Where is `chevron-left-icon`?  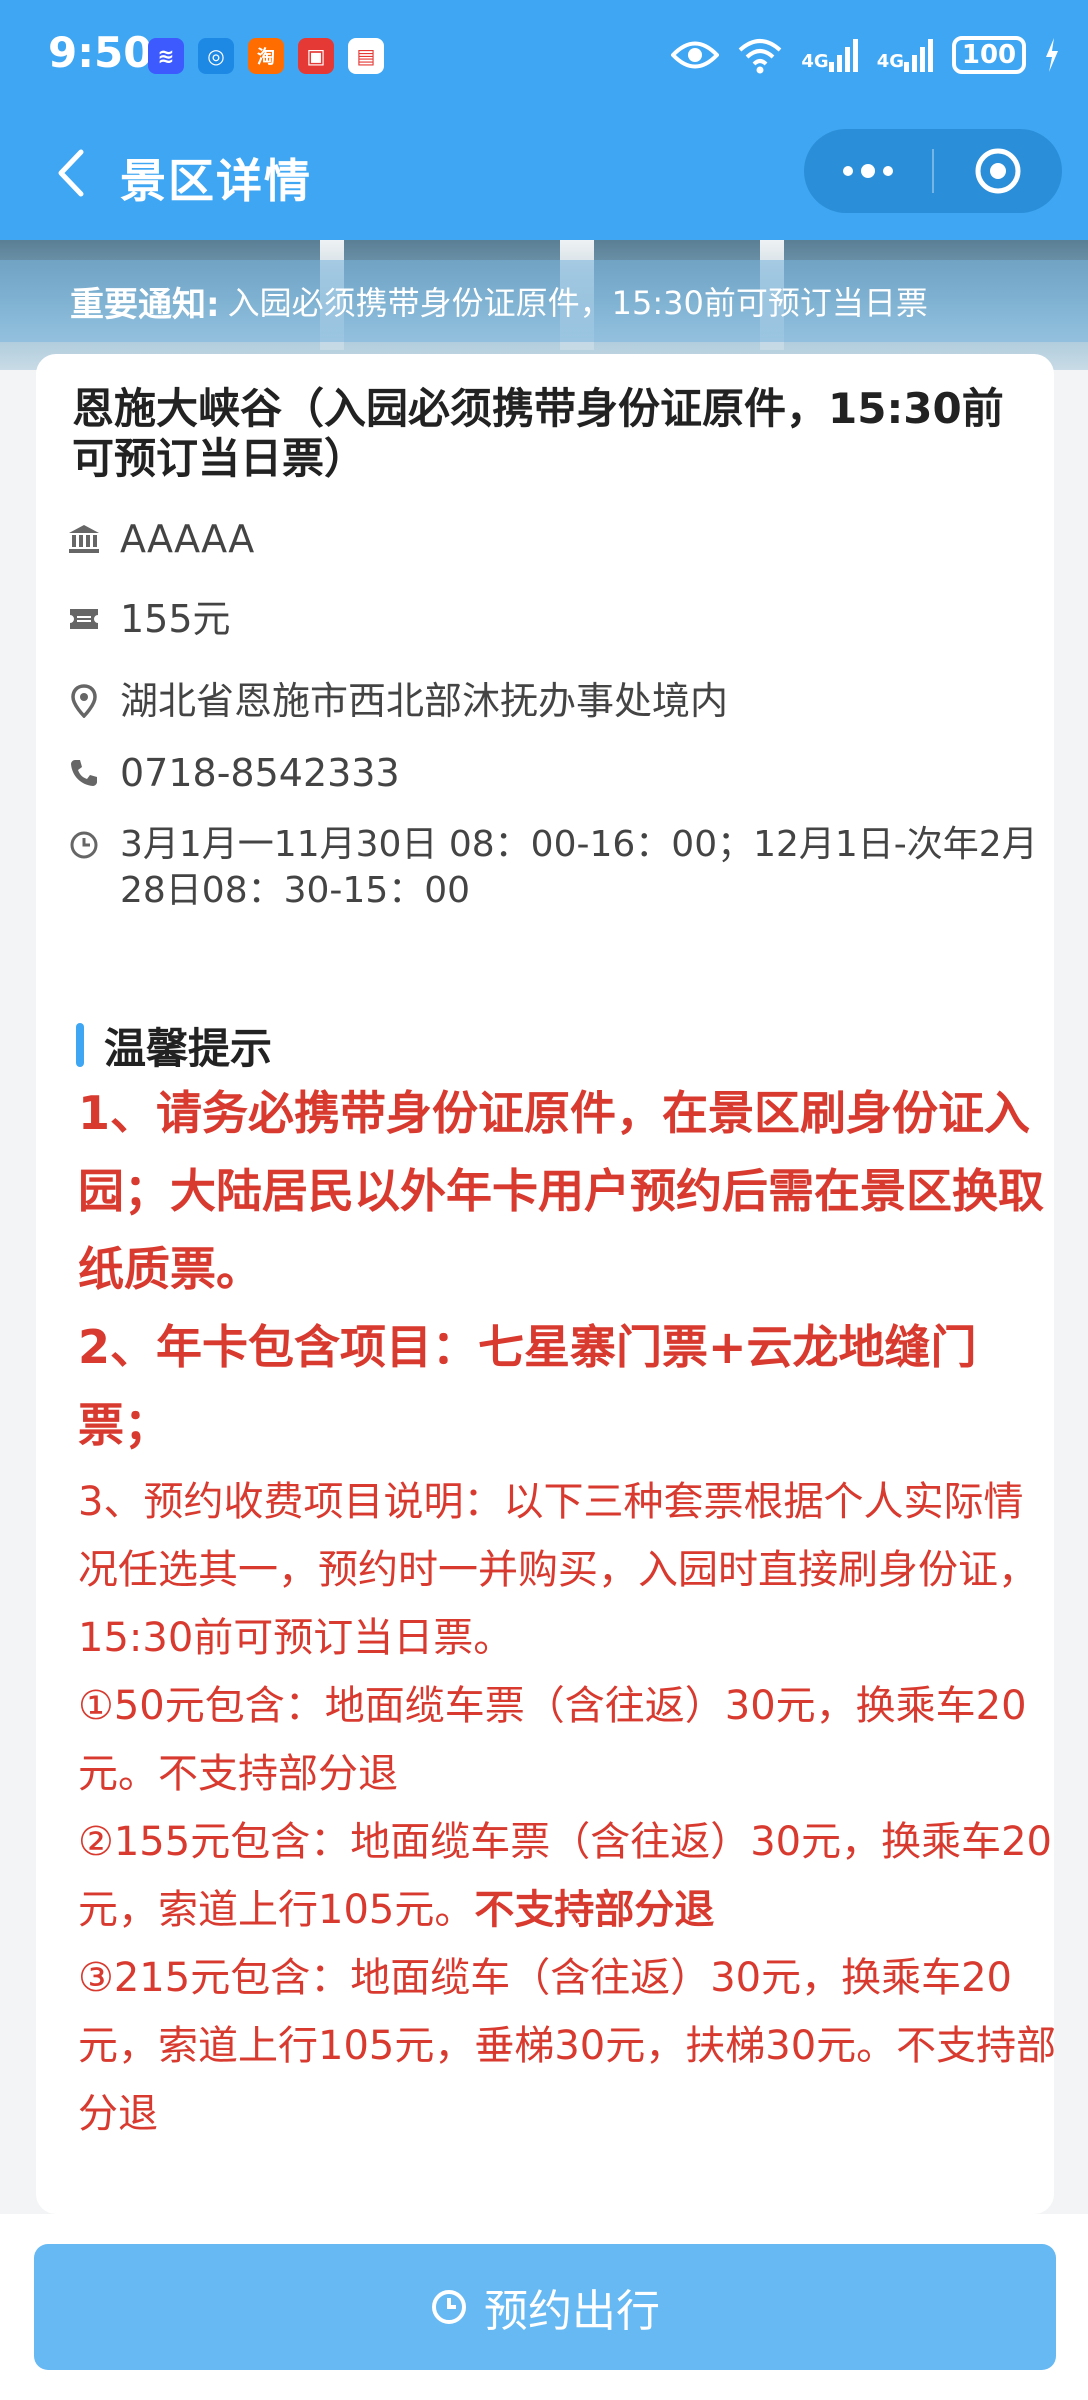 chevron-left-icon is located at coordinates (71, 173).